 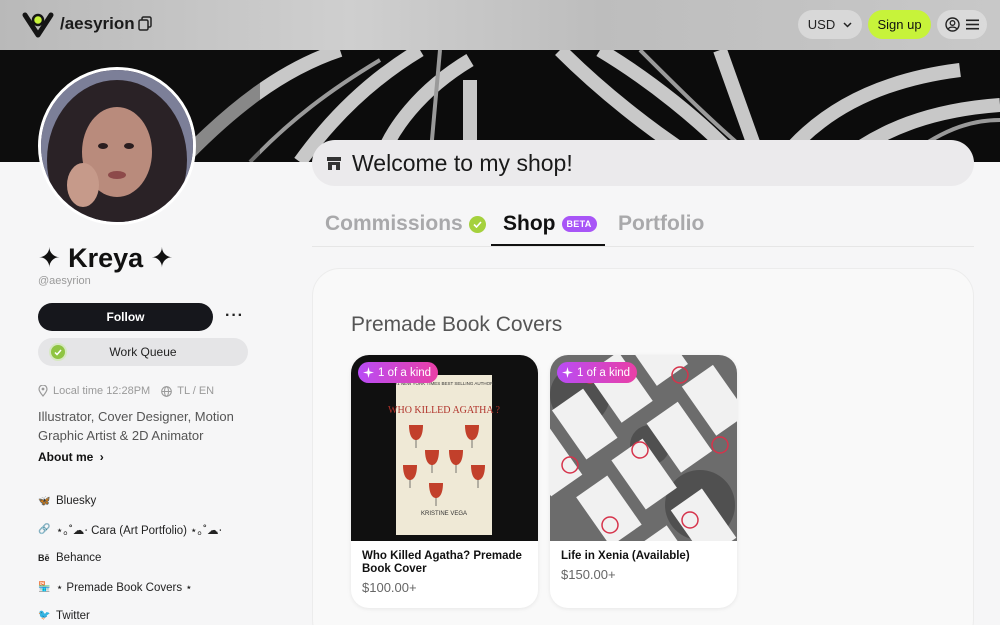 I want to click on tab-label: Shop, so click(x=529, y=223).